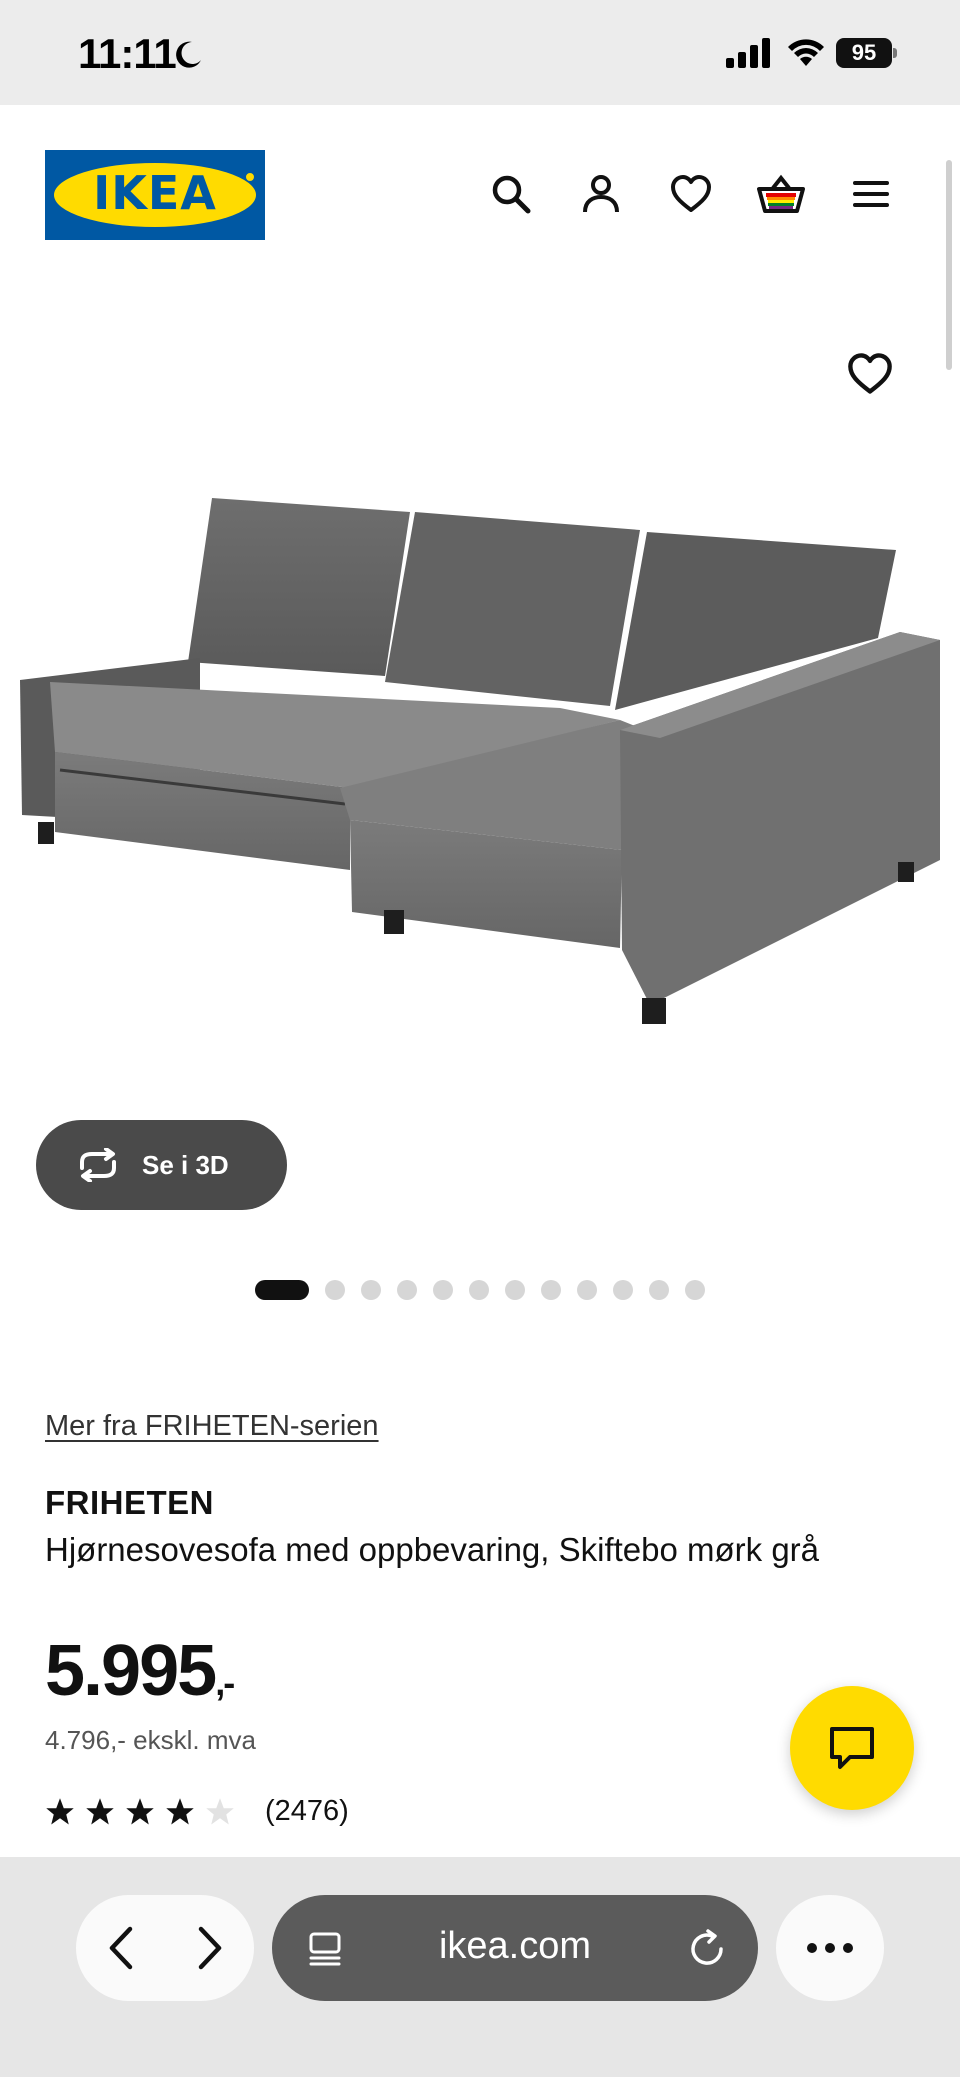  I want to click on logo-registered-mark, so click(250, 177).